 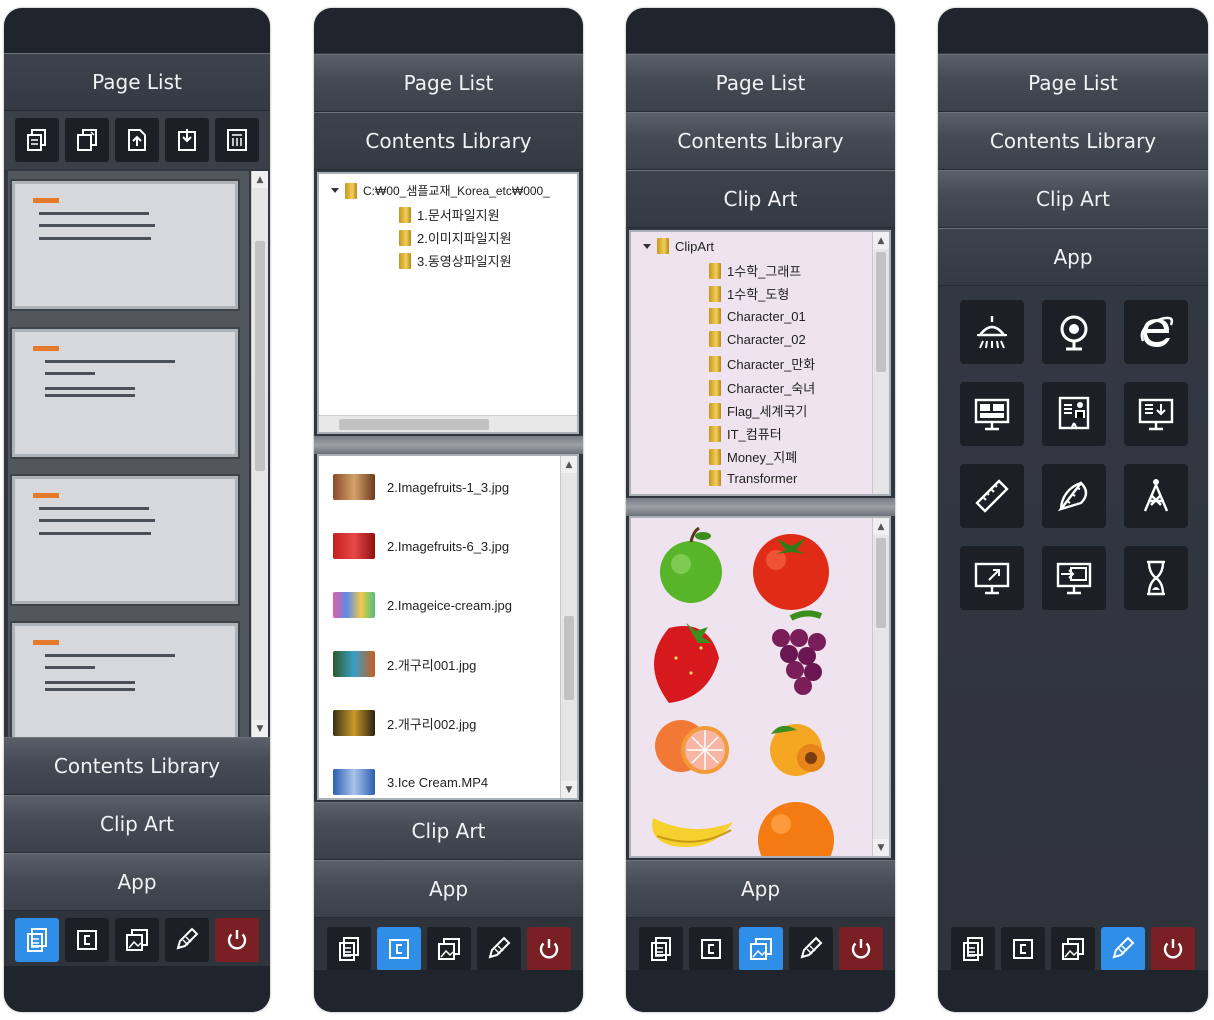 What do you see at coordinates (1156, 414) in the screenshot?
I see `screen-download-app-button` at bounding box center [1156, 414].